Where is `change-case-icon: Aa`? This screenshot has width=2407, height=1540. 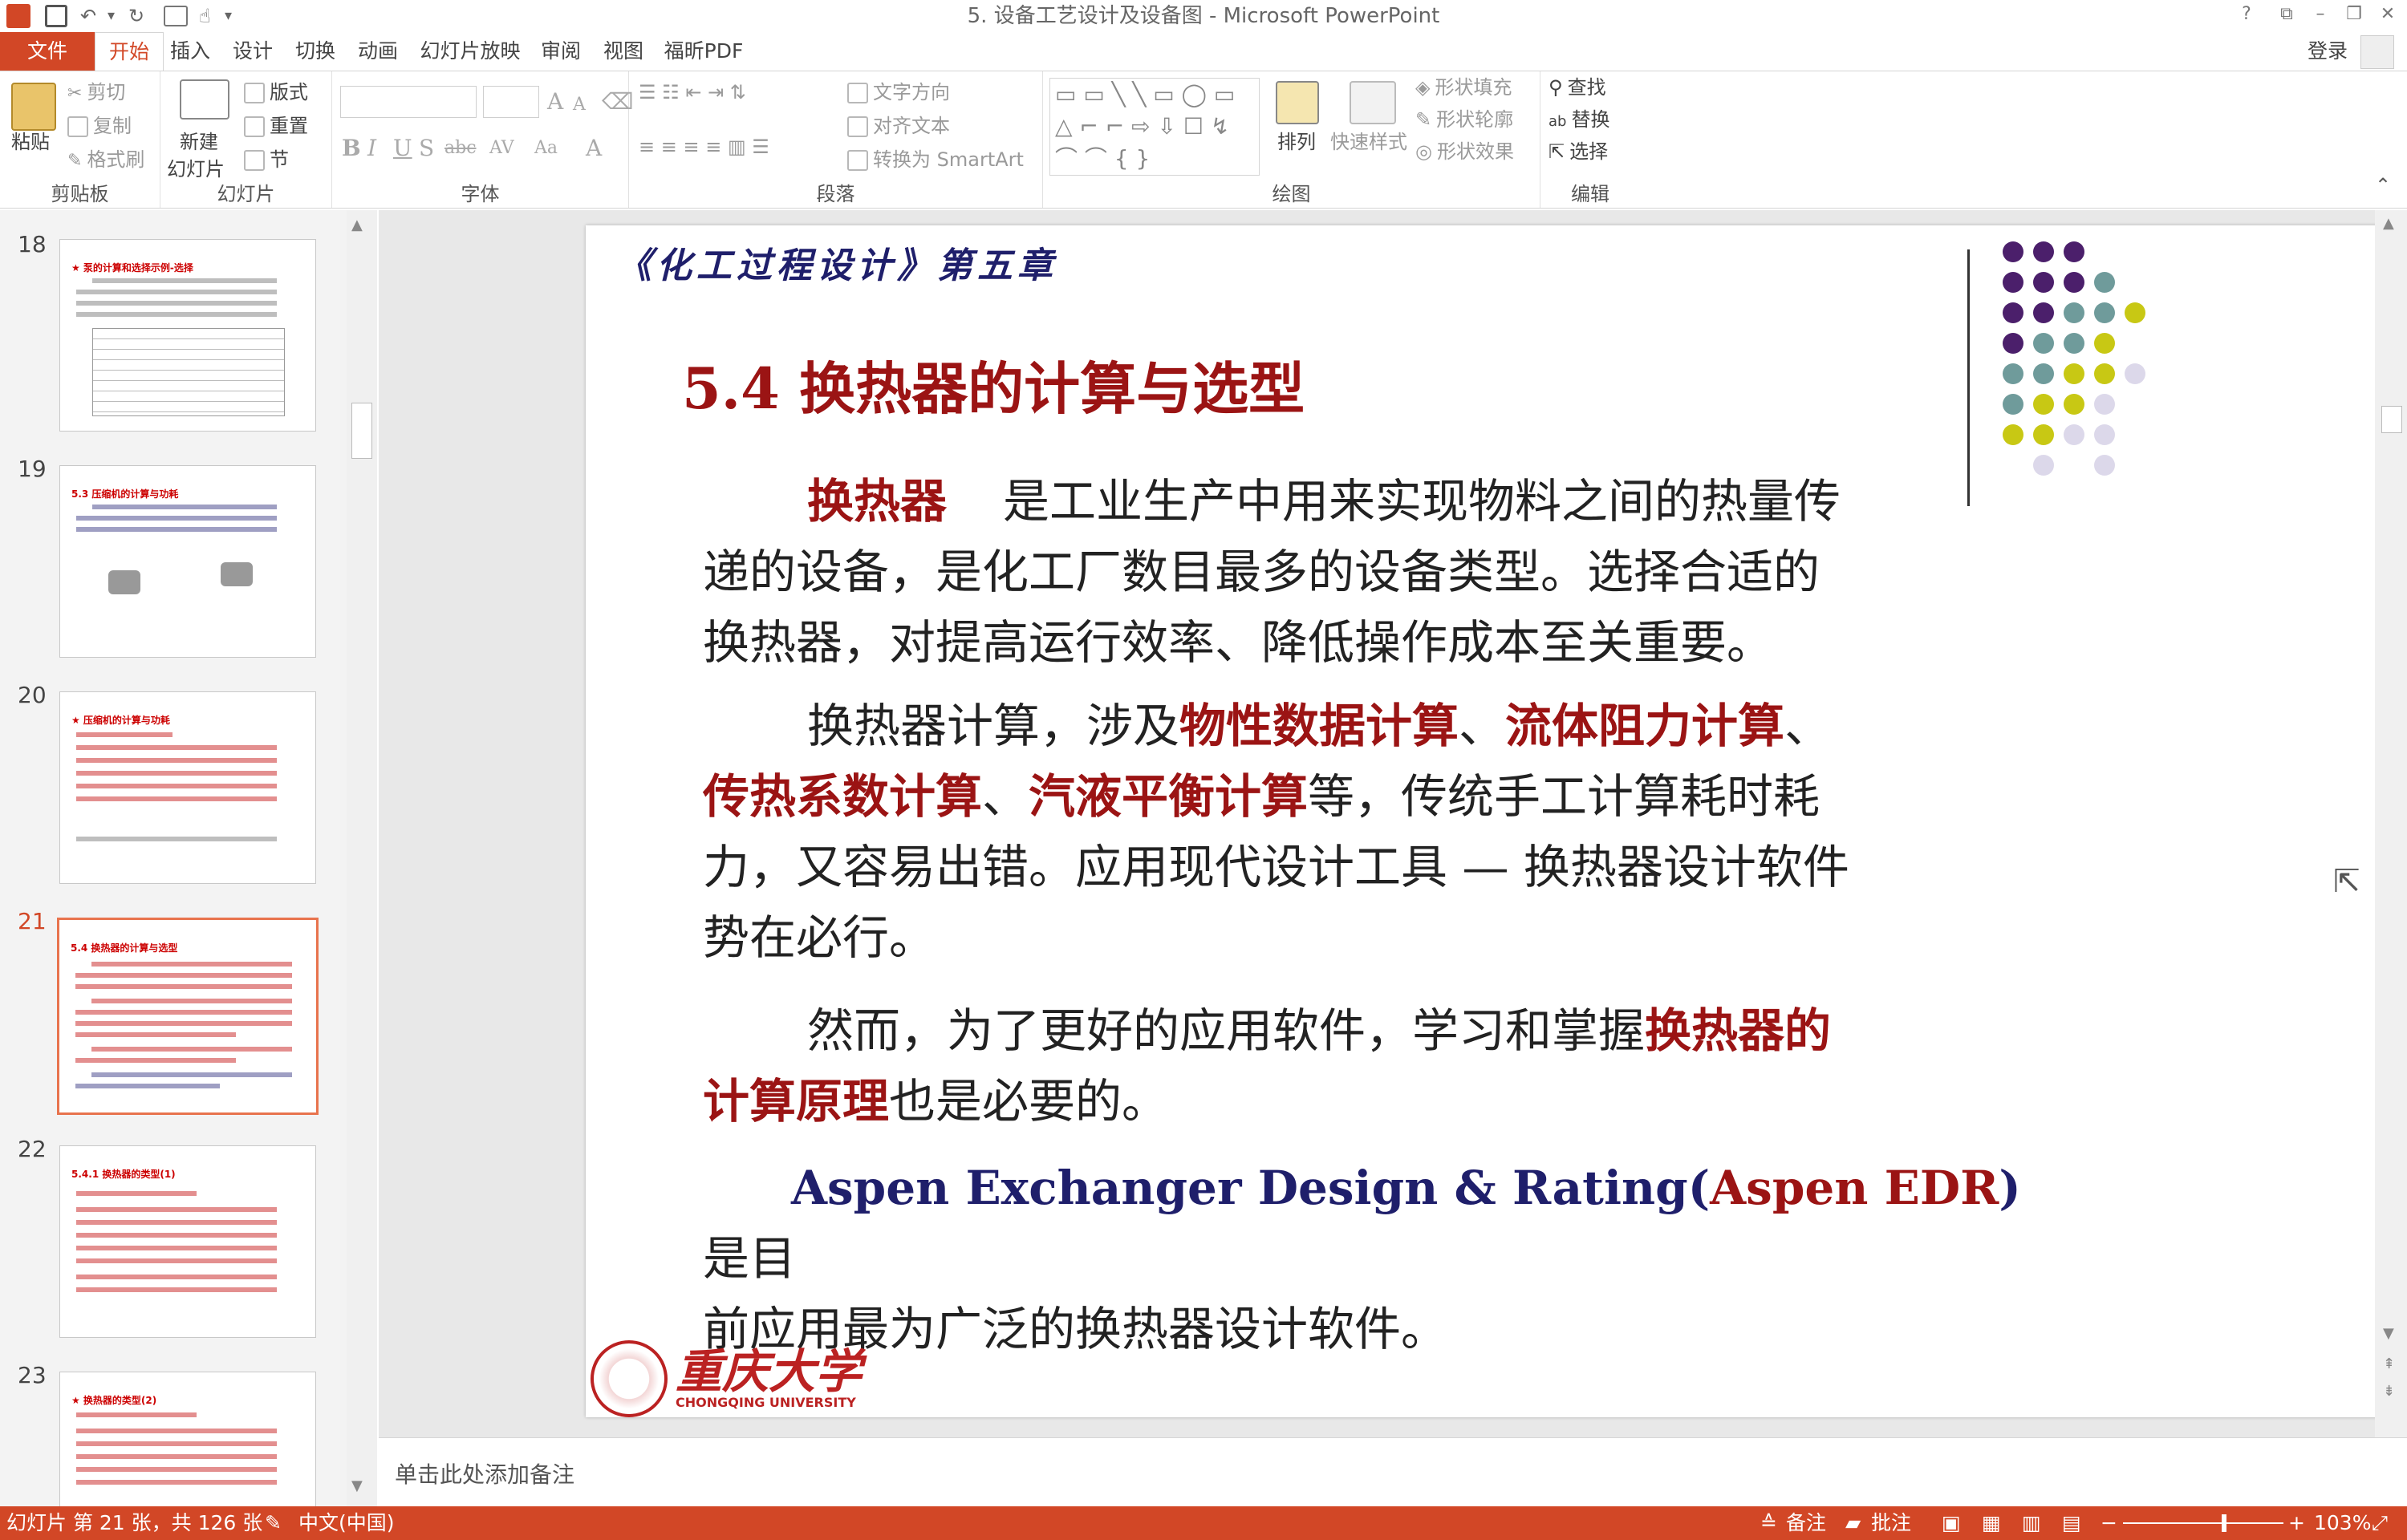
change-case-icon: Aa is located at coordinates (546, 148).